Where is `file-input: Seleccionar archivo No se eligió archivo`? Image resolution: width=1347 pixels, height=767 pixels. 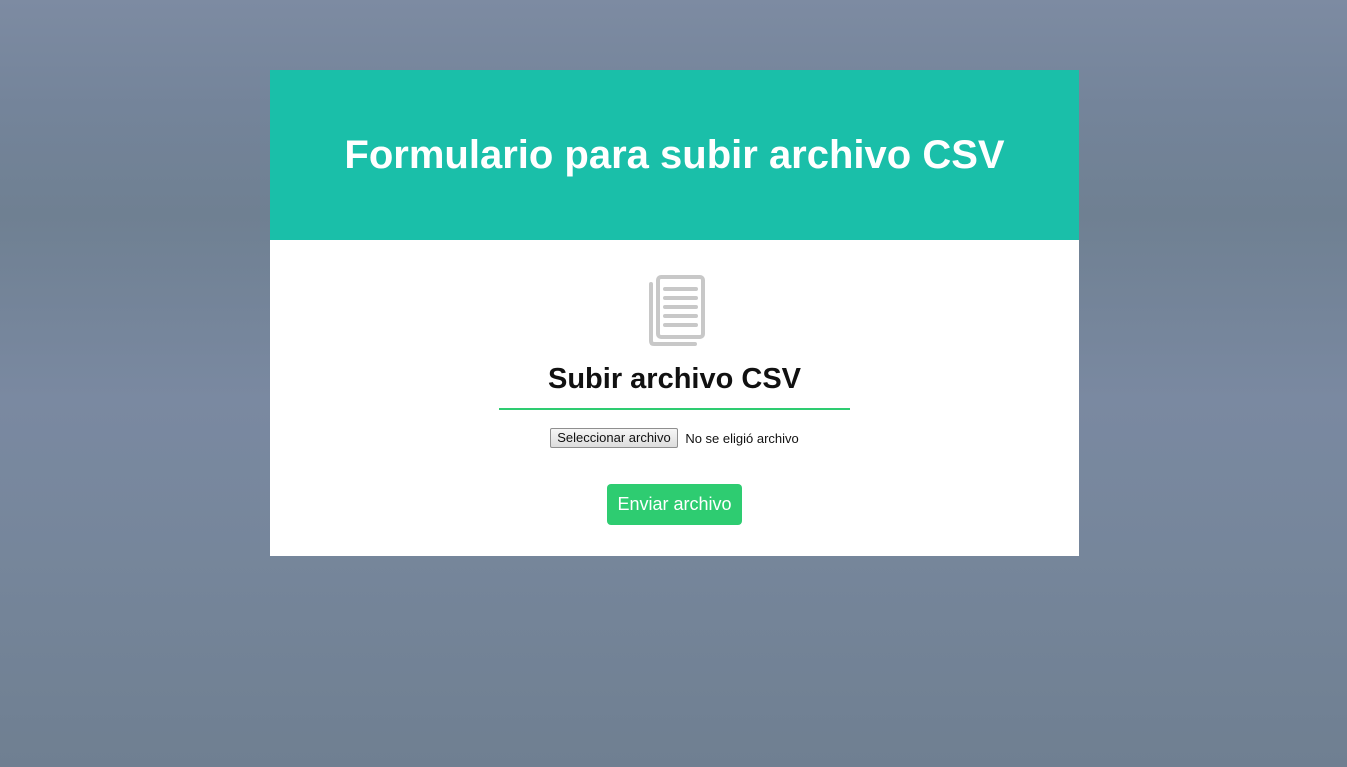
file-input: Seleccionar archivo No se eligió archivo is located at coordinates (674, 438).